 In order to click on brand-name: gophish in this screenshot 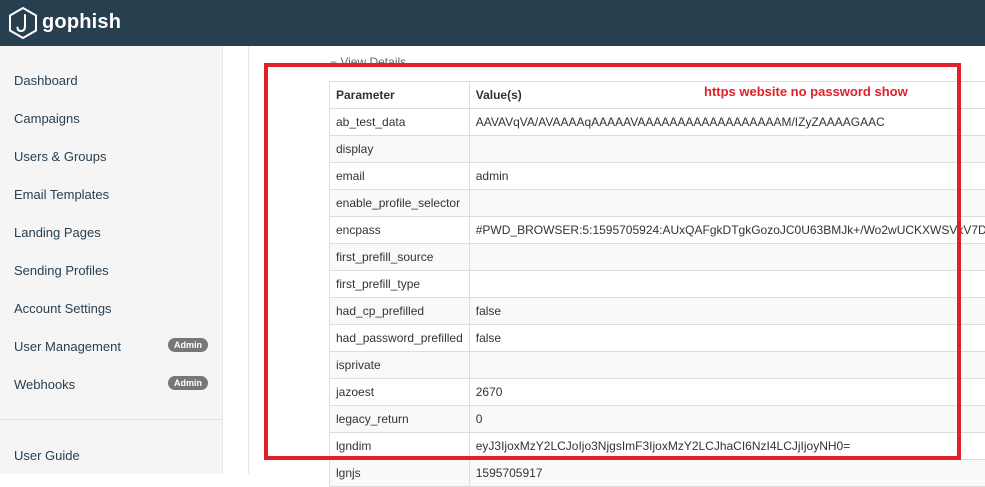, I will do `click(81, 22)`.